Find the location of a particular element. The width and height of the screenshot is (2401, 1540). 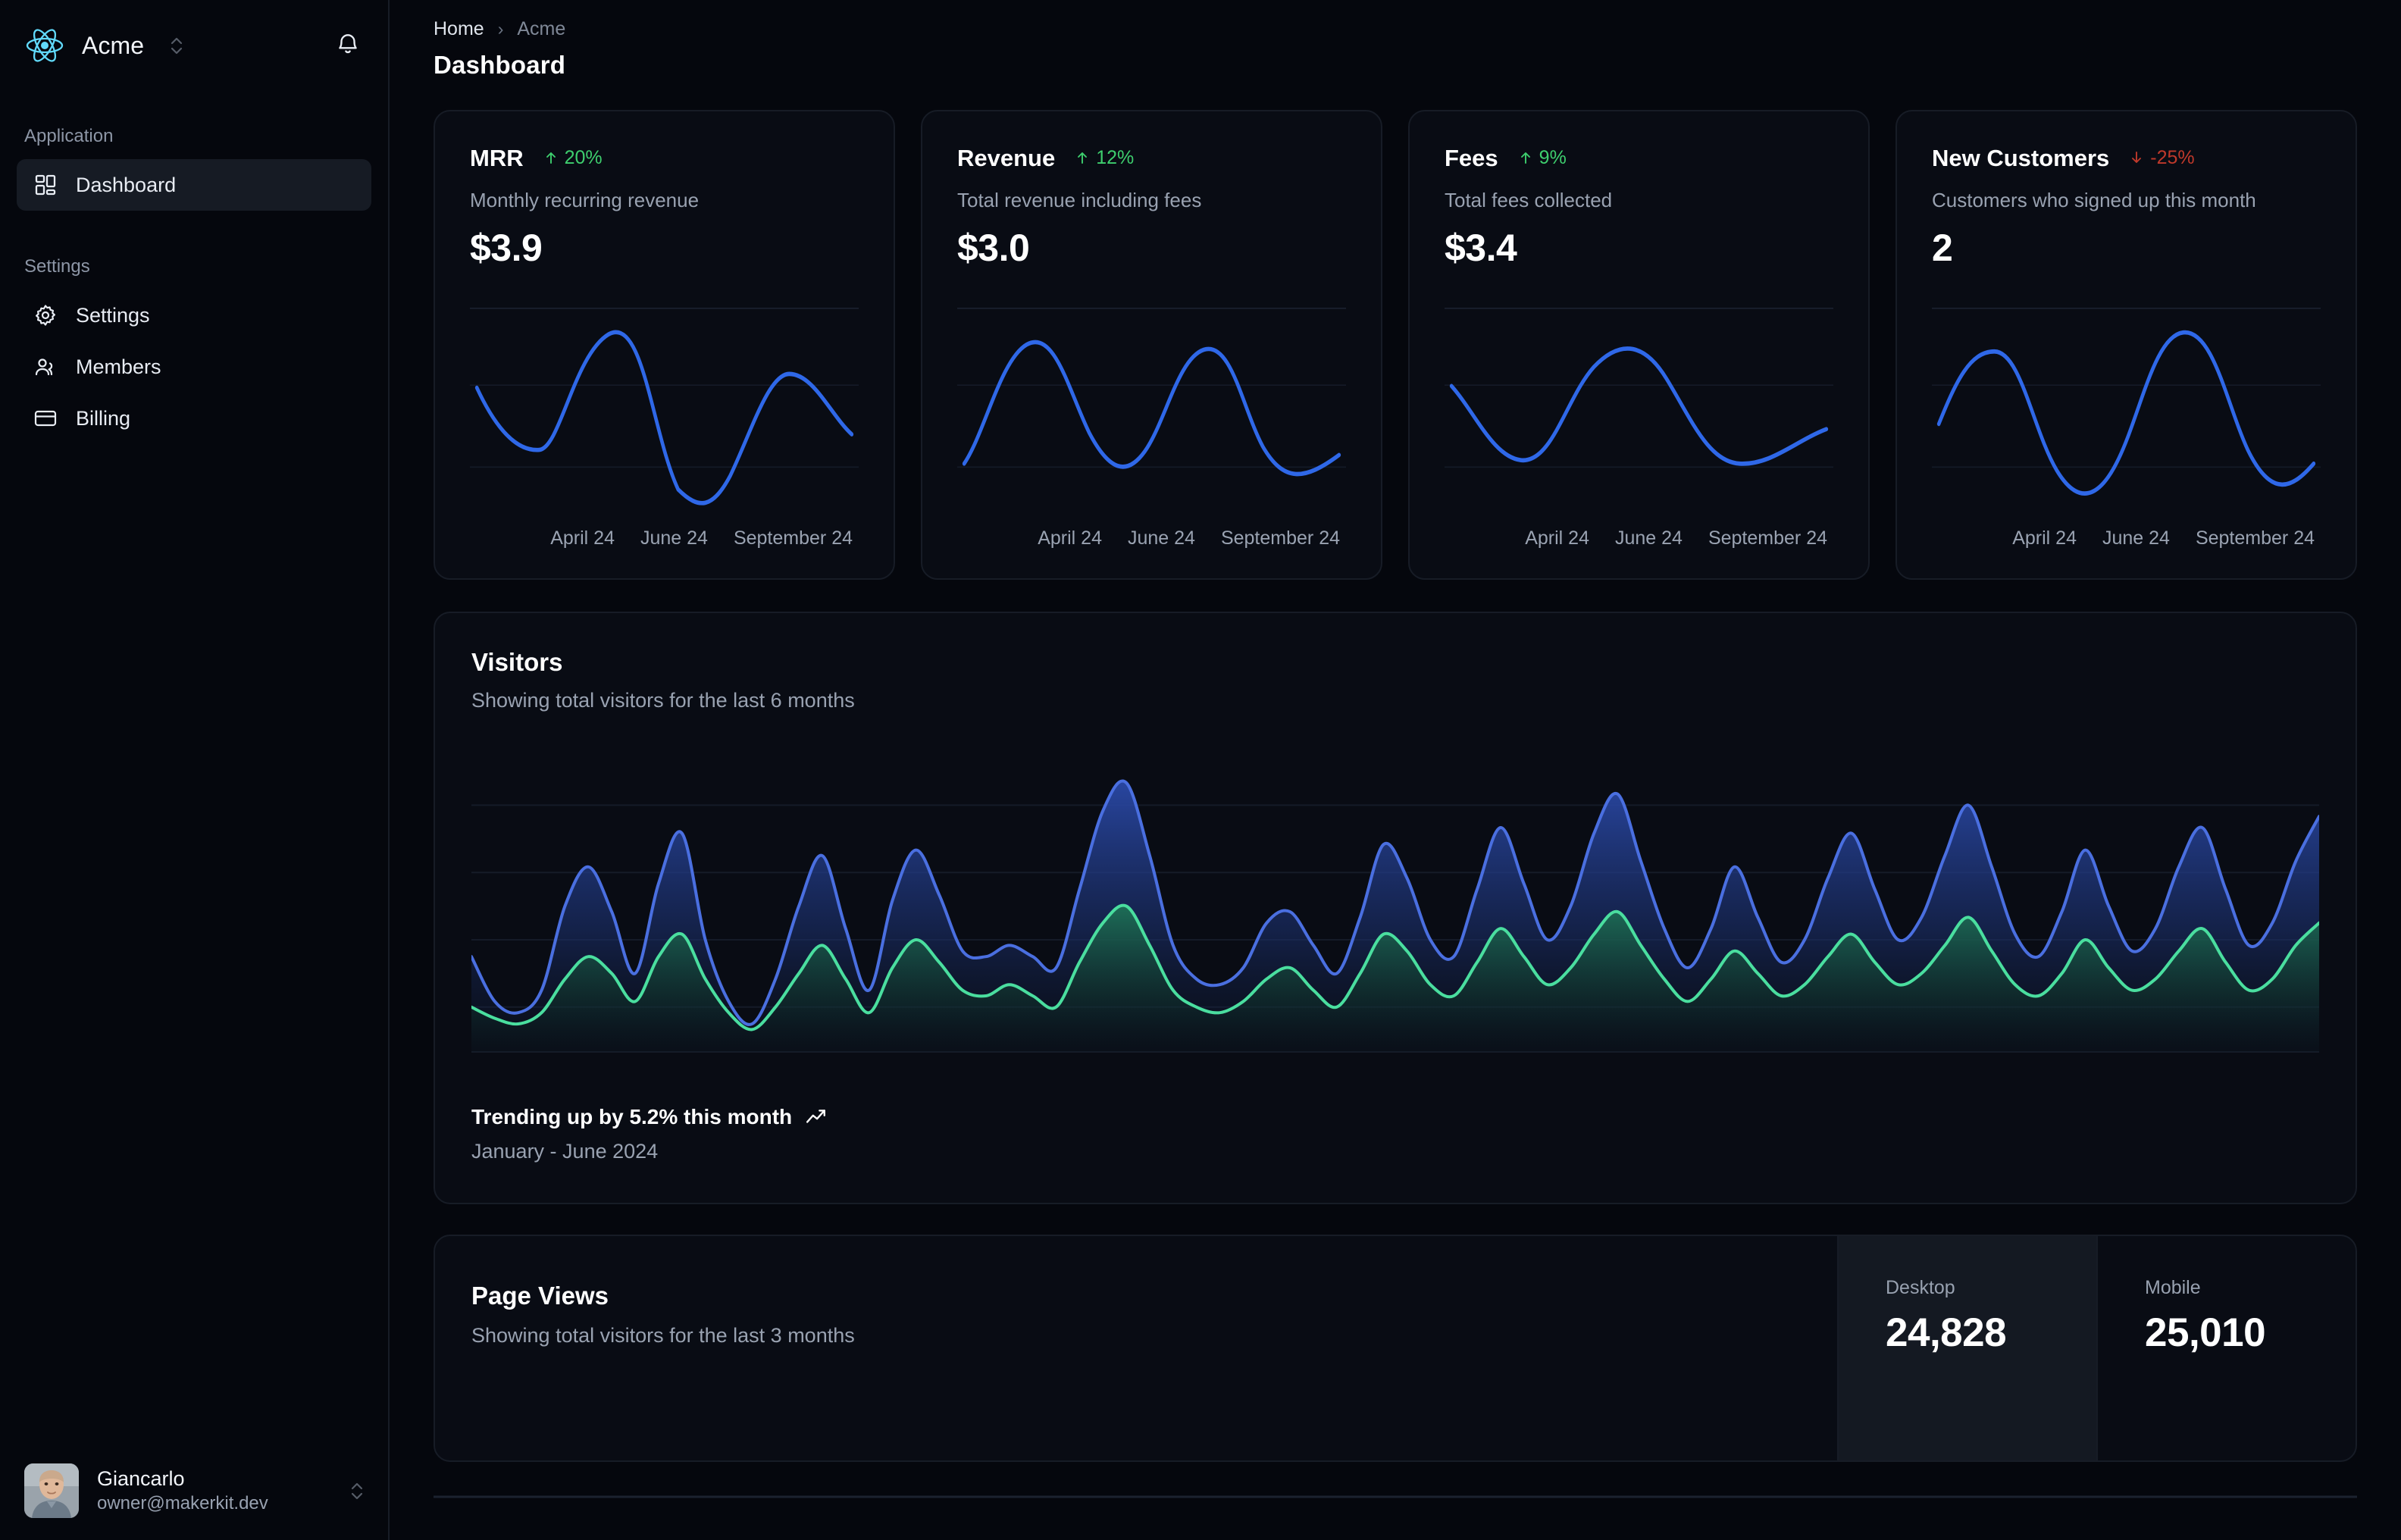

react-atom-icon is located at coordinates (44, 45).